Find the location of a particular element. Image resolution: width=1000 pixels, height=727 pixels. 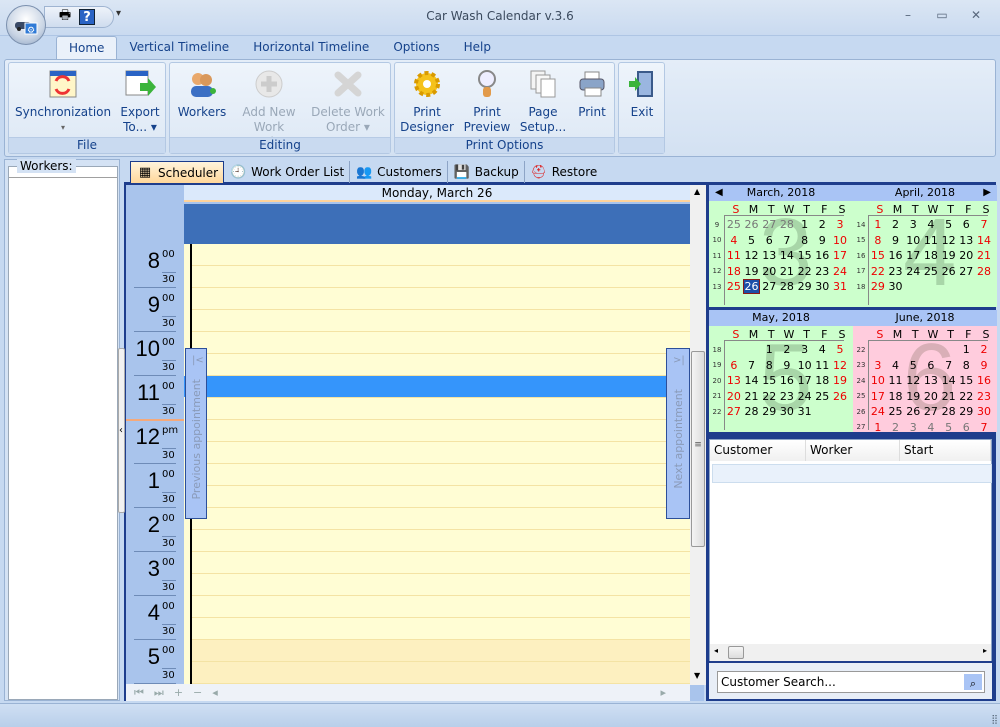

scroll-thumb is located at coordinates (736, 652).